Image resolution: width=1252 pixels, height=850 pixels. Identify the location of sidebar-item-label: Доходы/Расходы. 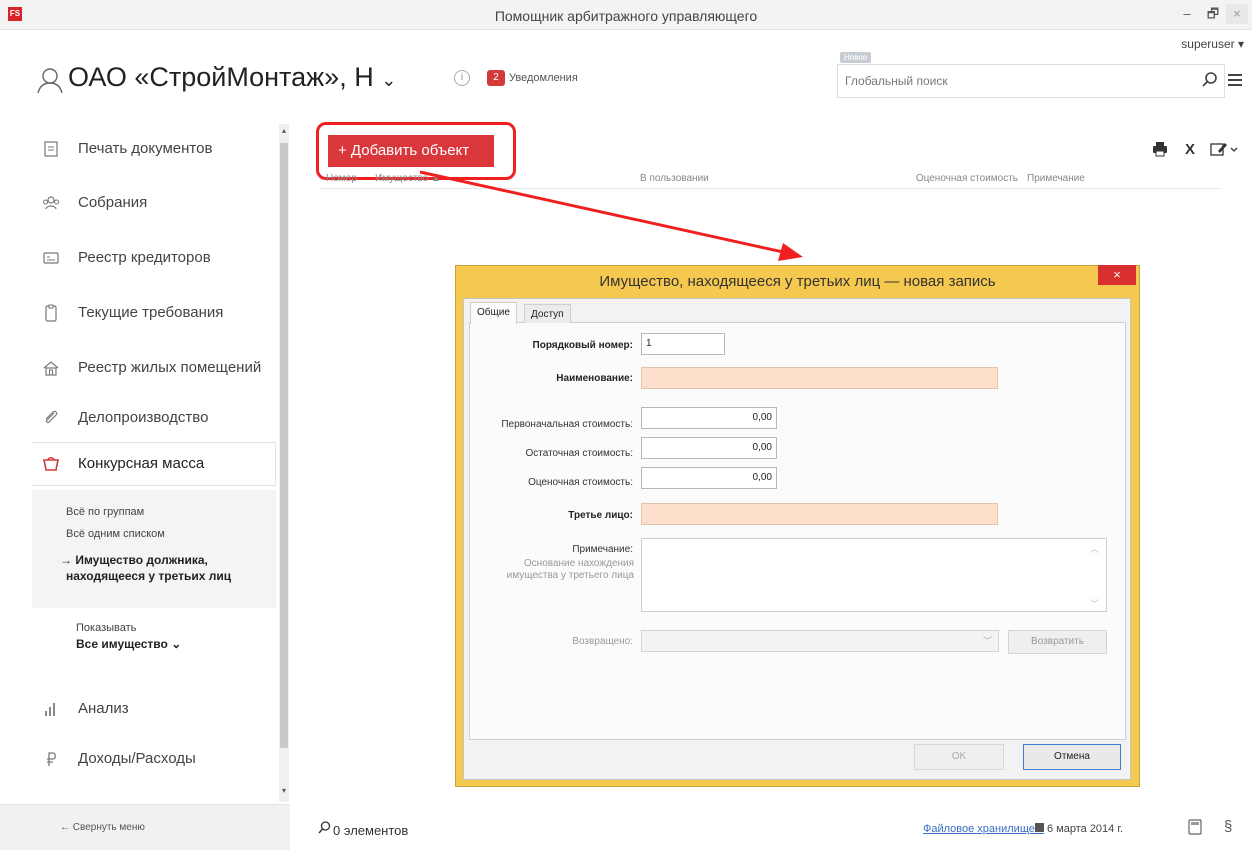
(137, 758).